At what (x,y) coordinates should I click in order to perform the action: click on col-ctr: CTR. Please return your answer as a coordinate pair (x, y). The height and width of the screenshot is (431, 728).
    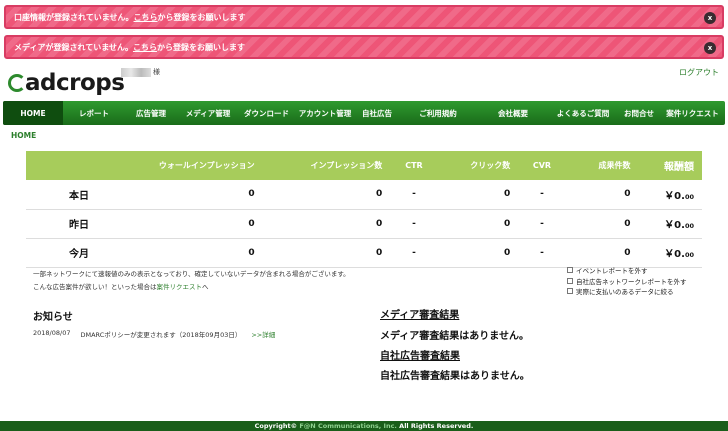
    Looking at the image, I should click on (414, 165).